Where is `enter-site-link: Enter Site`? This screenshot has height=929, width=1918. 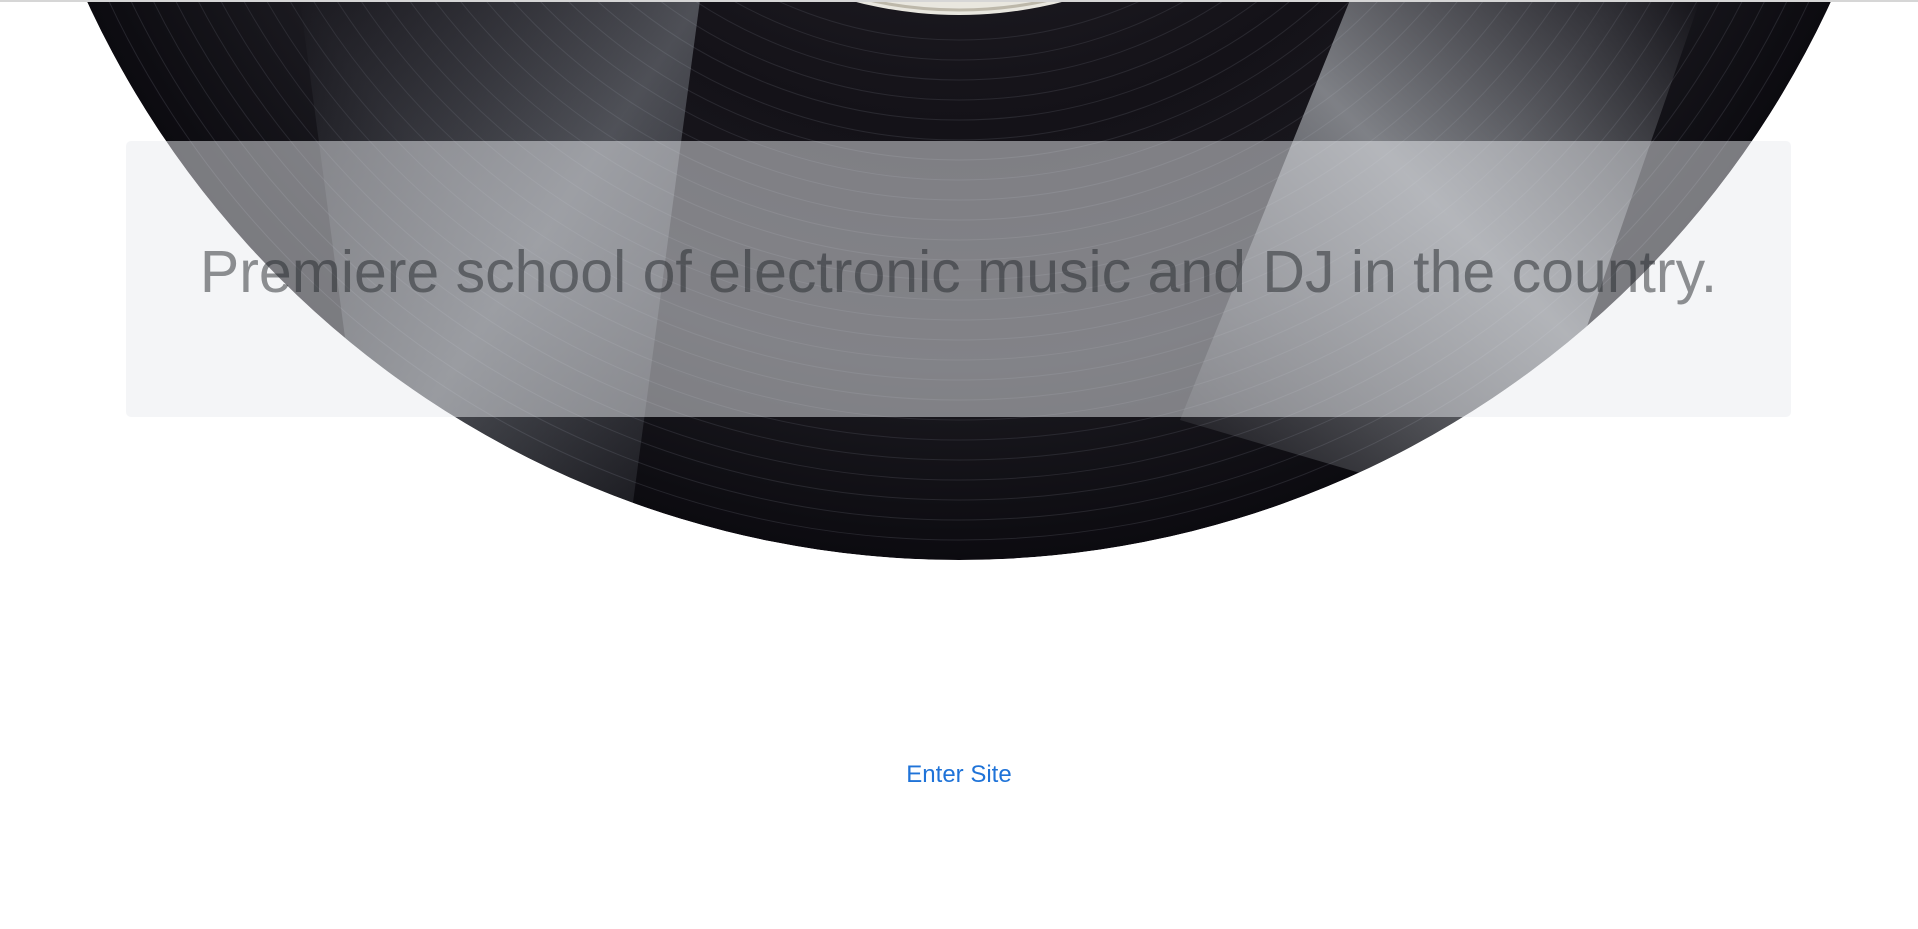
enter-site-link: Enter Site is located at coordinates (958, 774).